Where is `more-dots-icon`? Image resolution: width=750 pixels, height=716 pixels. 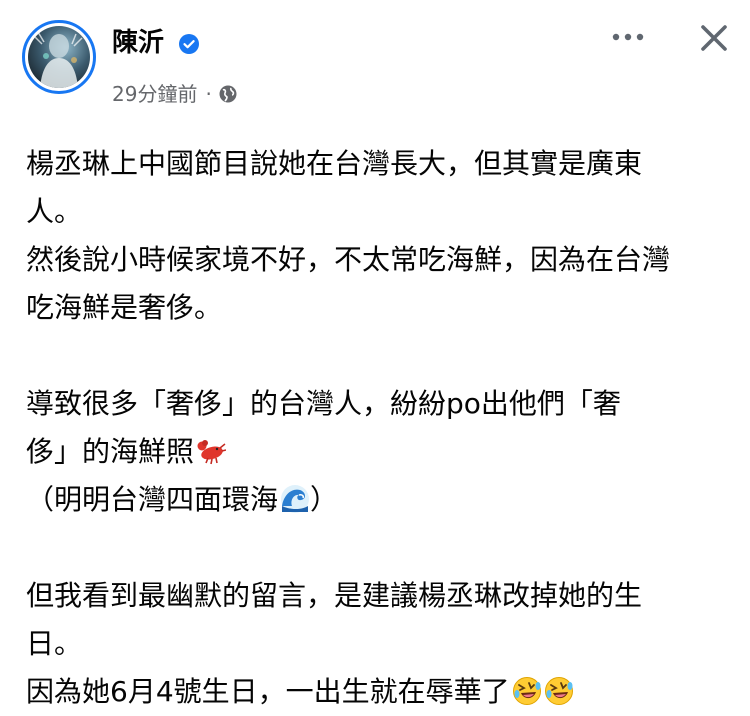 more-dots-icon is located at coordinates (628, 37).